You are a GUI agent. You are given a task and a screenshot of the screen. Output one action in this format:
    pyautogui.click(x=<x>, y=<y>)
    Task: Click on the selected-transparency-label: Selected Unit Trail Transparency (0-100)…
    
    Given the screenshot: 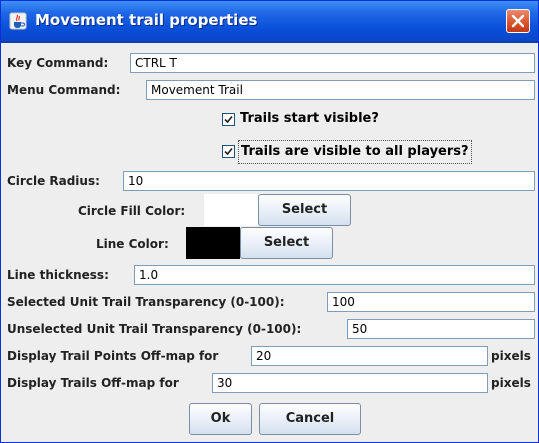 What is the action you would take?
    pyautogui.click(x=146, y=302)
    